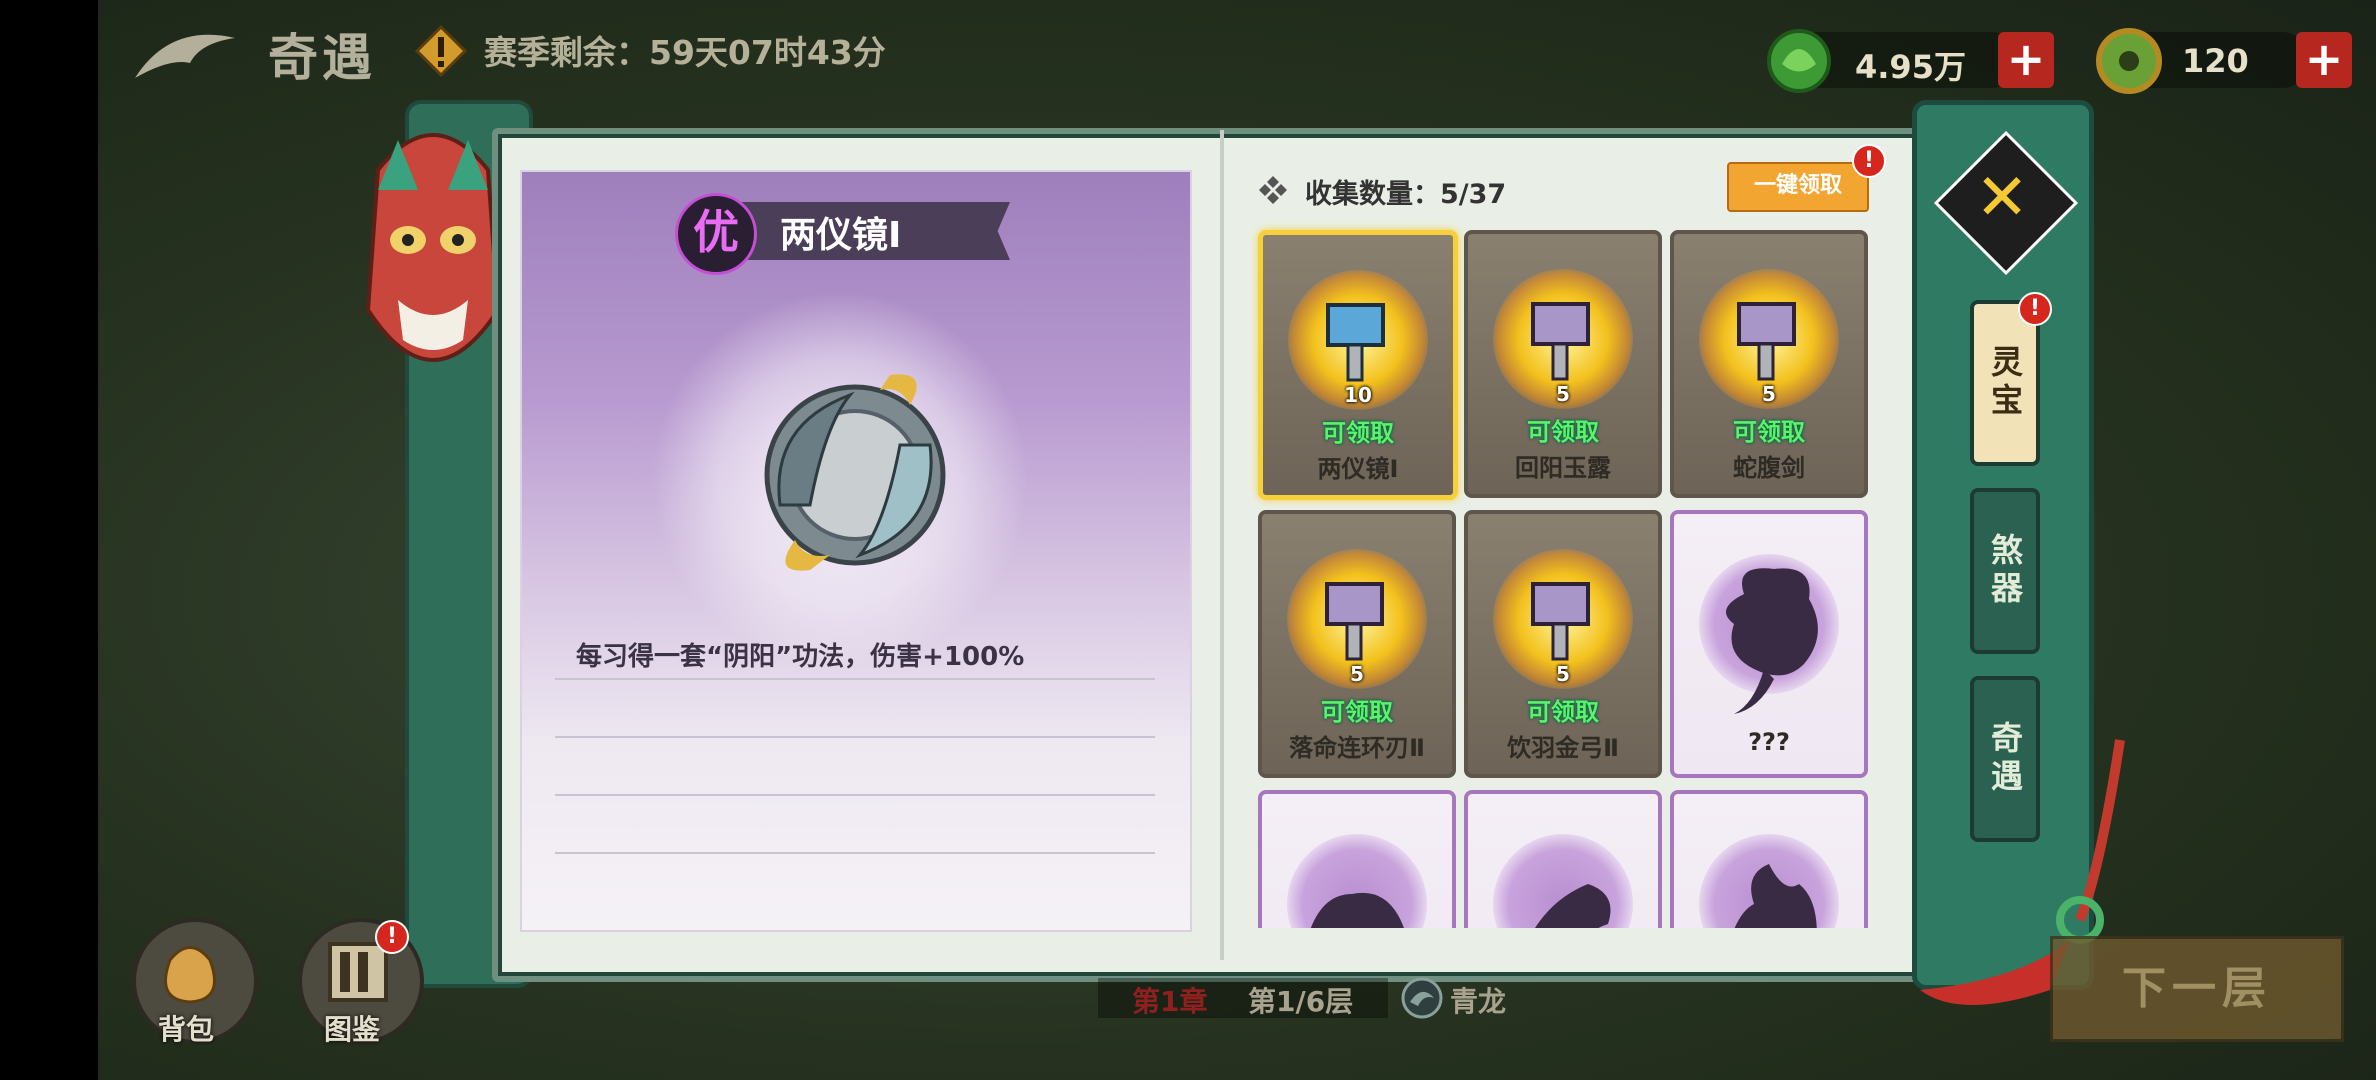 The image size is (2376, 1080). Describe the element at coordinates (1357, 748) in the screenshot. I see `card-name: 落命连环刃Ⅱ` at that location.